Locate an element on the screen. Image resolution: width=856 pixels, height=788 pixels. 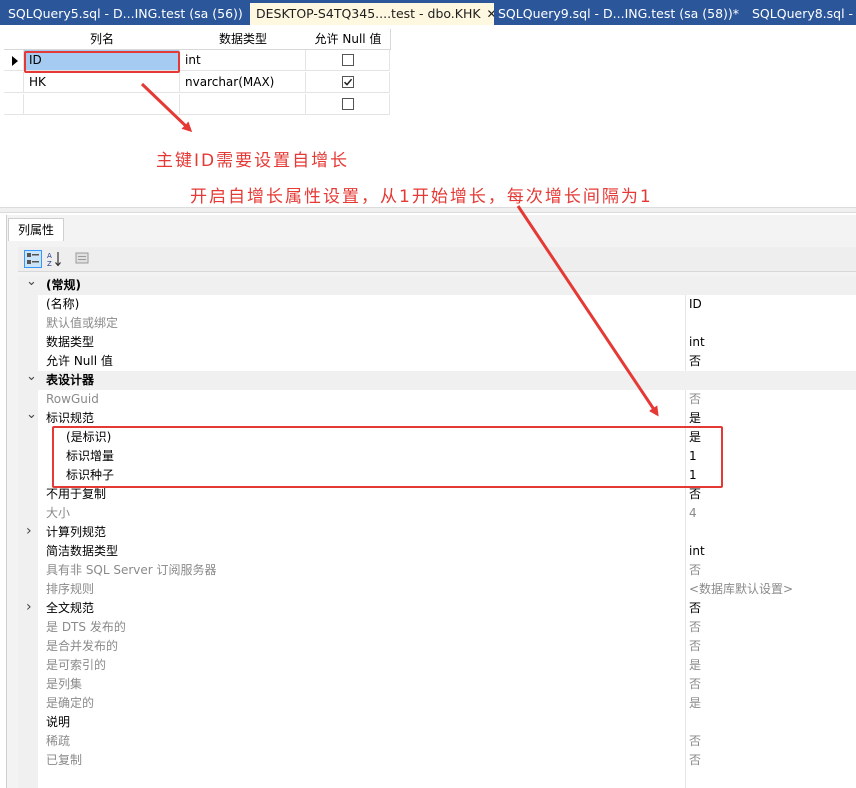
sort-az-icon: A Z is located at coordinates (55, 259).